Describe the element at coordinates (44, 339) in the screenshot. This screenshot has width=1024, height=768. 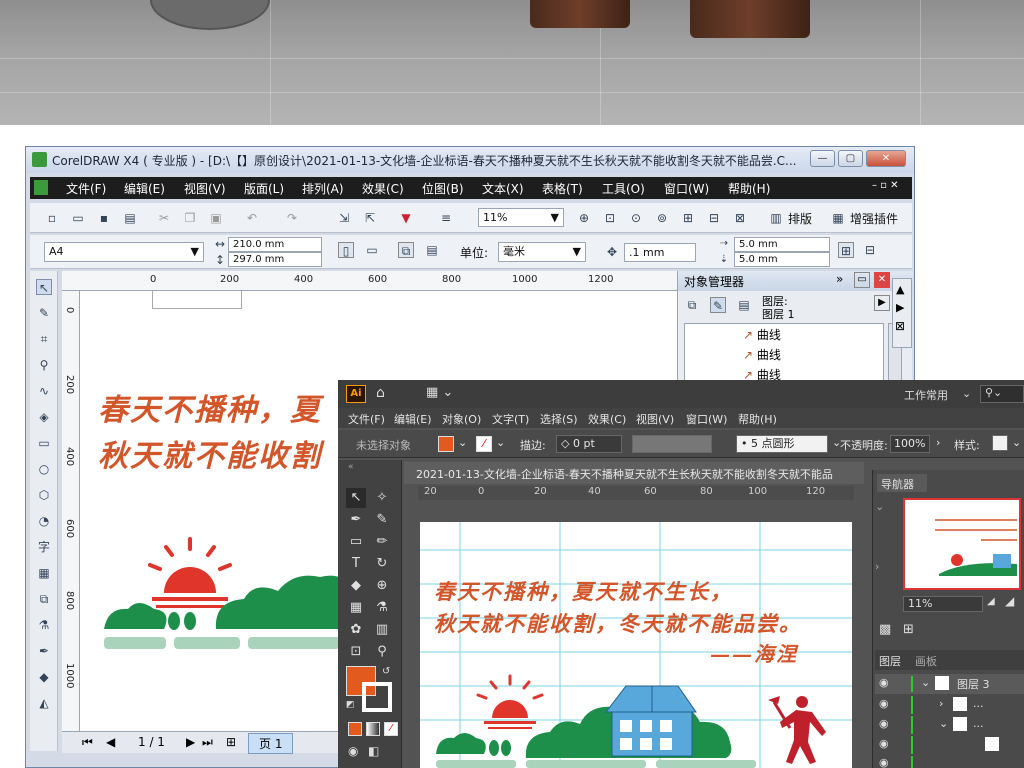
I see `crop-tool-icon: ⌗` at that location.